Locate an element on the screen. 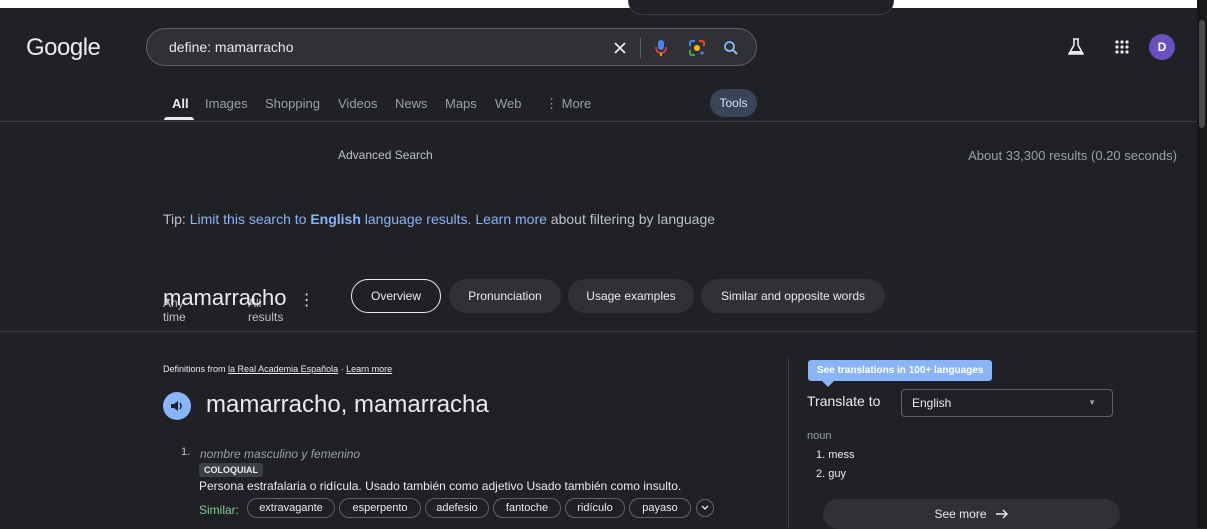  tab-images: Images is located at coordinates (226, 103).